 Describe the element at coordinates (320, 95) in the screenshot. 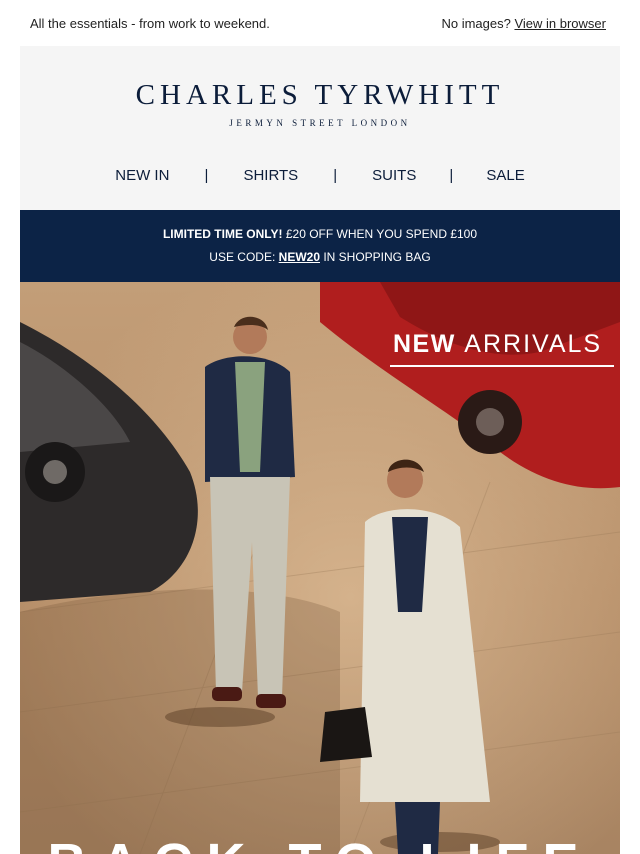

I see `brand-name: CHARLES TYRWHITT` at that location.